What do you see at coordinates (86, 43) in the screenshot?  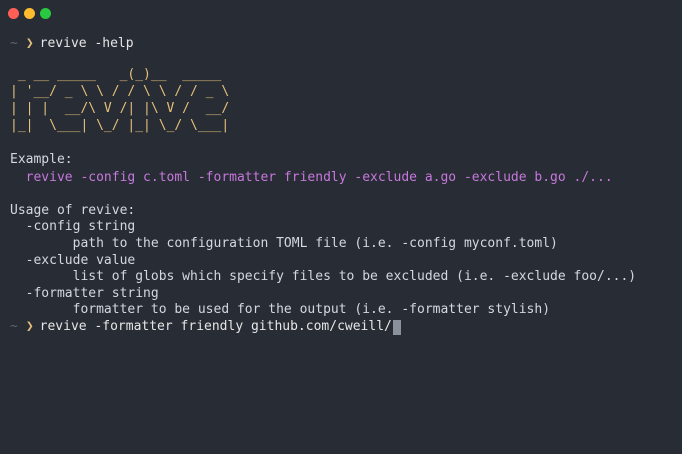 I see `command-text: revive -help` at bounding box center [86, 43].